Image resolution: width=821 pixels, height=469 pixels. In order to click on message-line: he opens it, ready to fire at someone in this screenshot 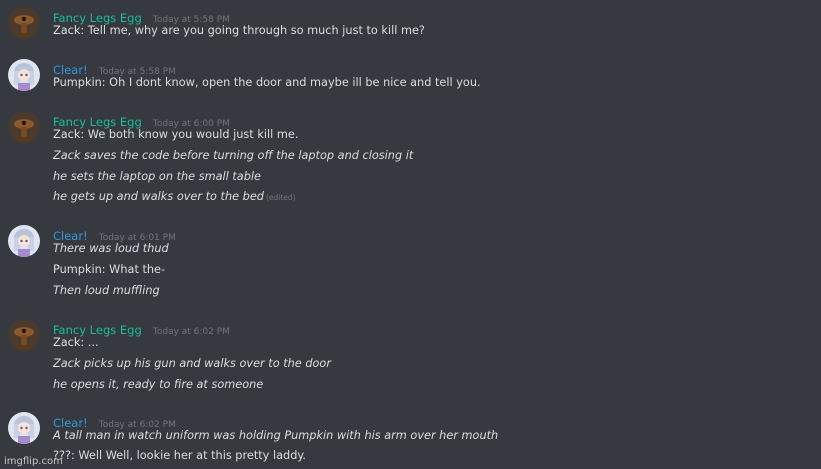, I will do `click(158, 384)`.